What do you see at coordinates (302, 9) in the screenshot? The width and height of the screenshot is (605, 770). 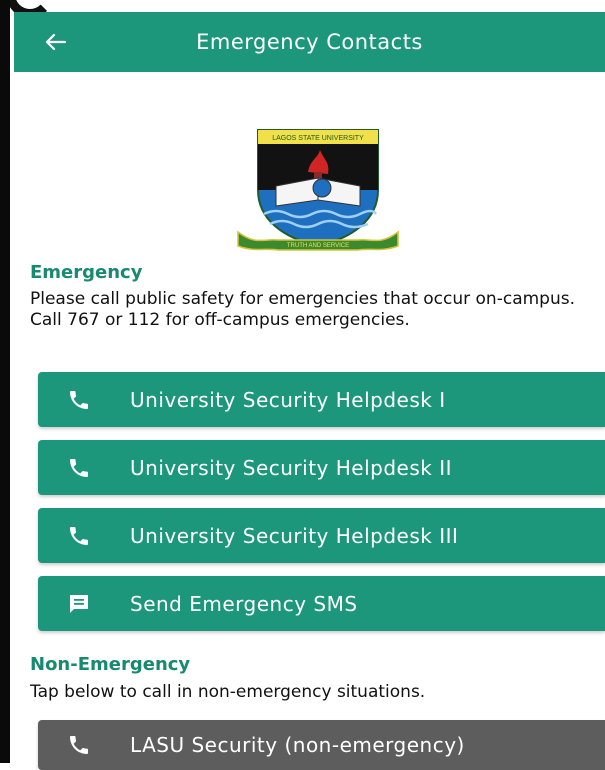 I see `status-strip` at bounding box center [302, 9].